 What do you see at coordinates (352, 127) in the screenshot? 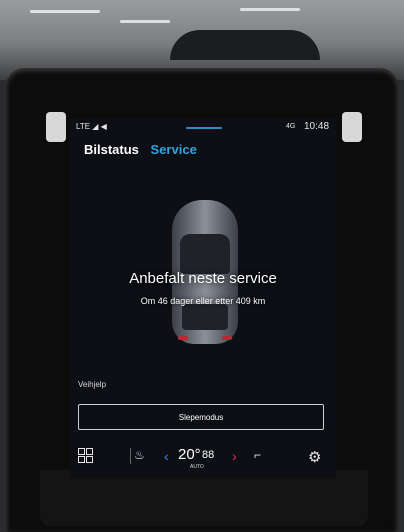
I see `air-vent-right` at bounding box center [352, 127].